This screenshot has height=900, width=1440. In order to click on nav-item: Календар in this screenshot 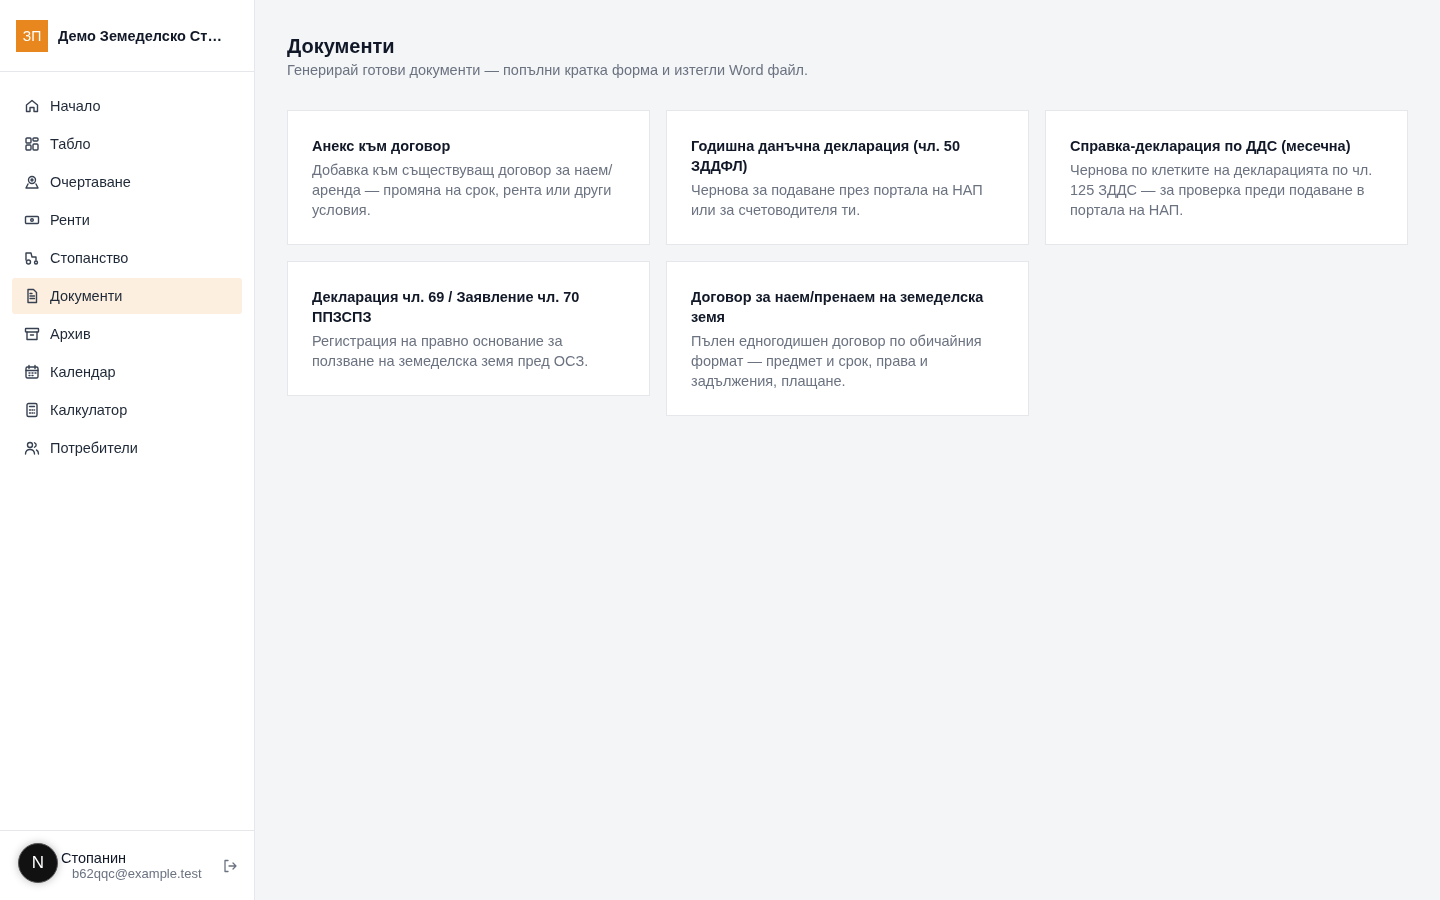, I will do `click(127, 372)`.